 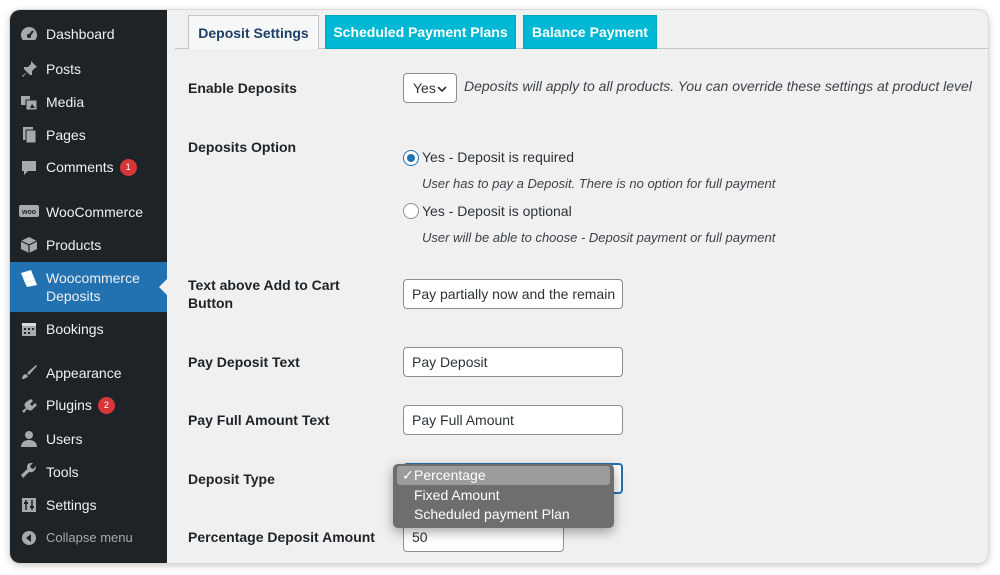 What do you see at coordinates (497, 211) in the screenshot?
I see `deposit-optional-label: Yes - Deposit is optional` at bounding box center [497, 211].